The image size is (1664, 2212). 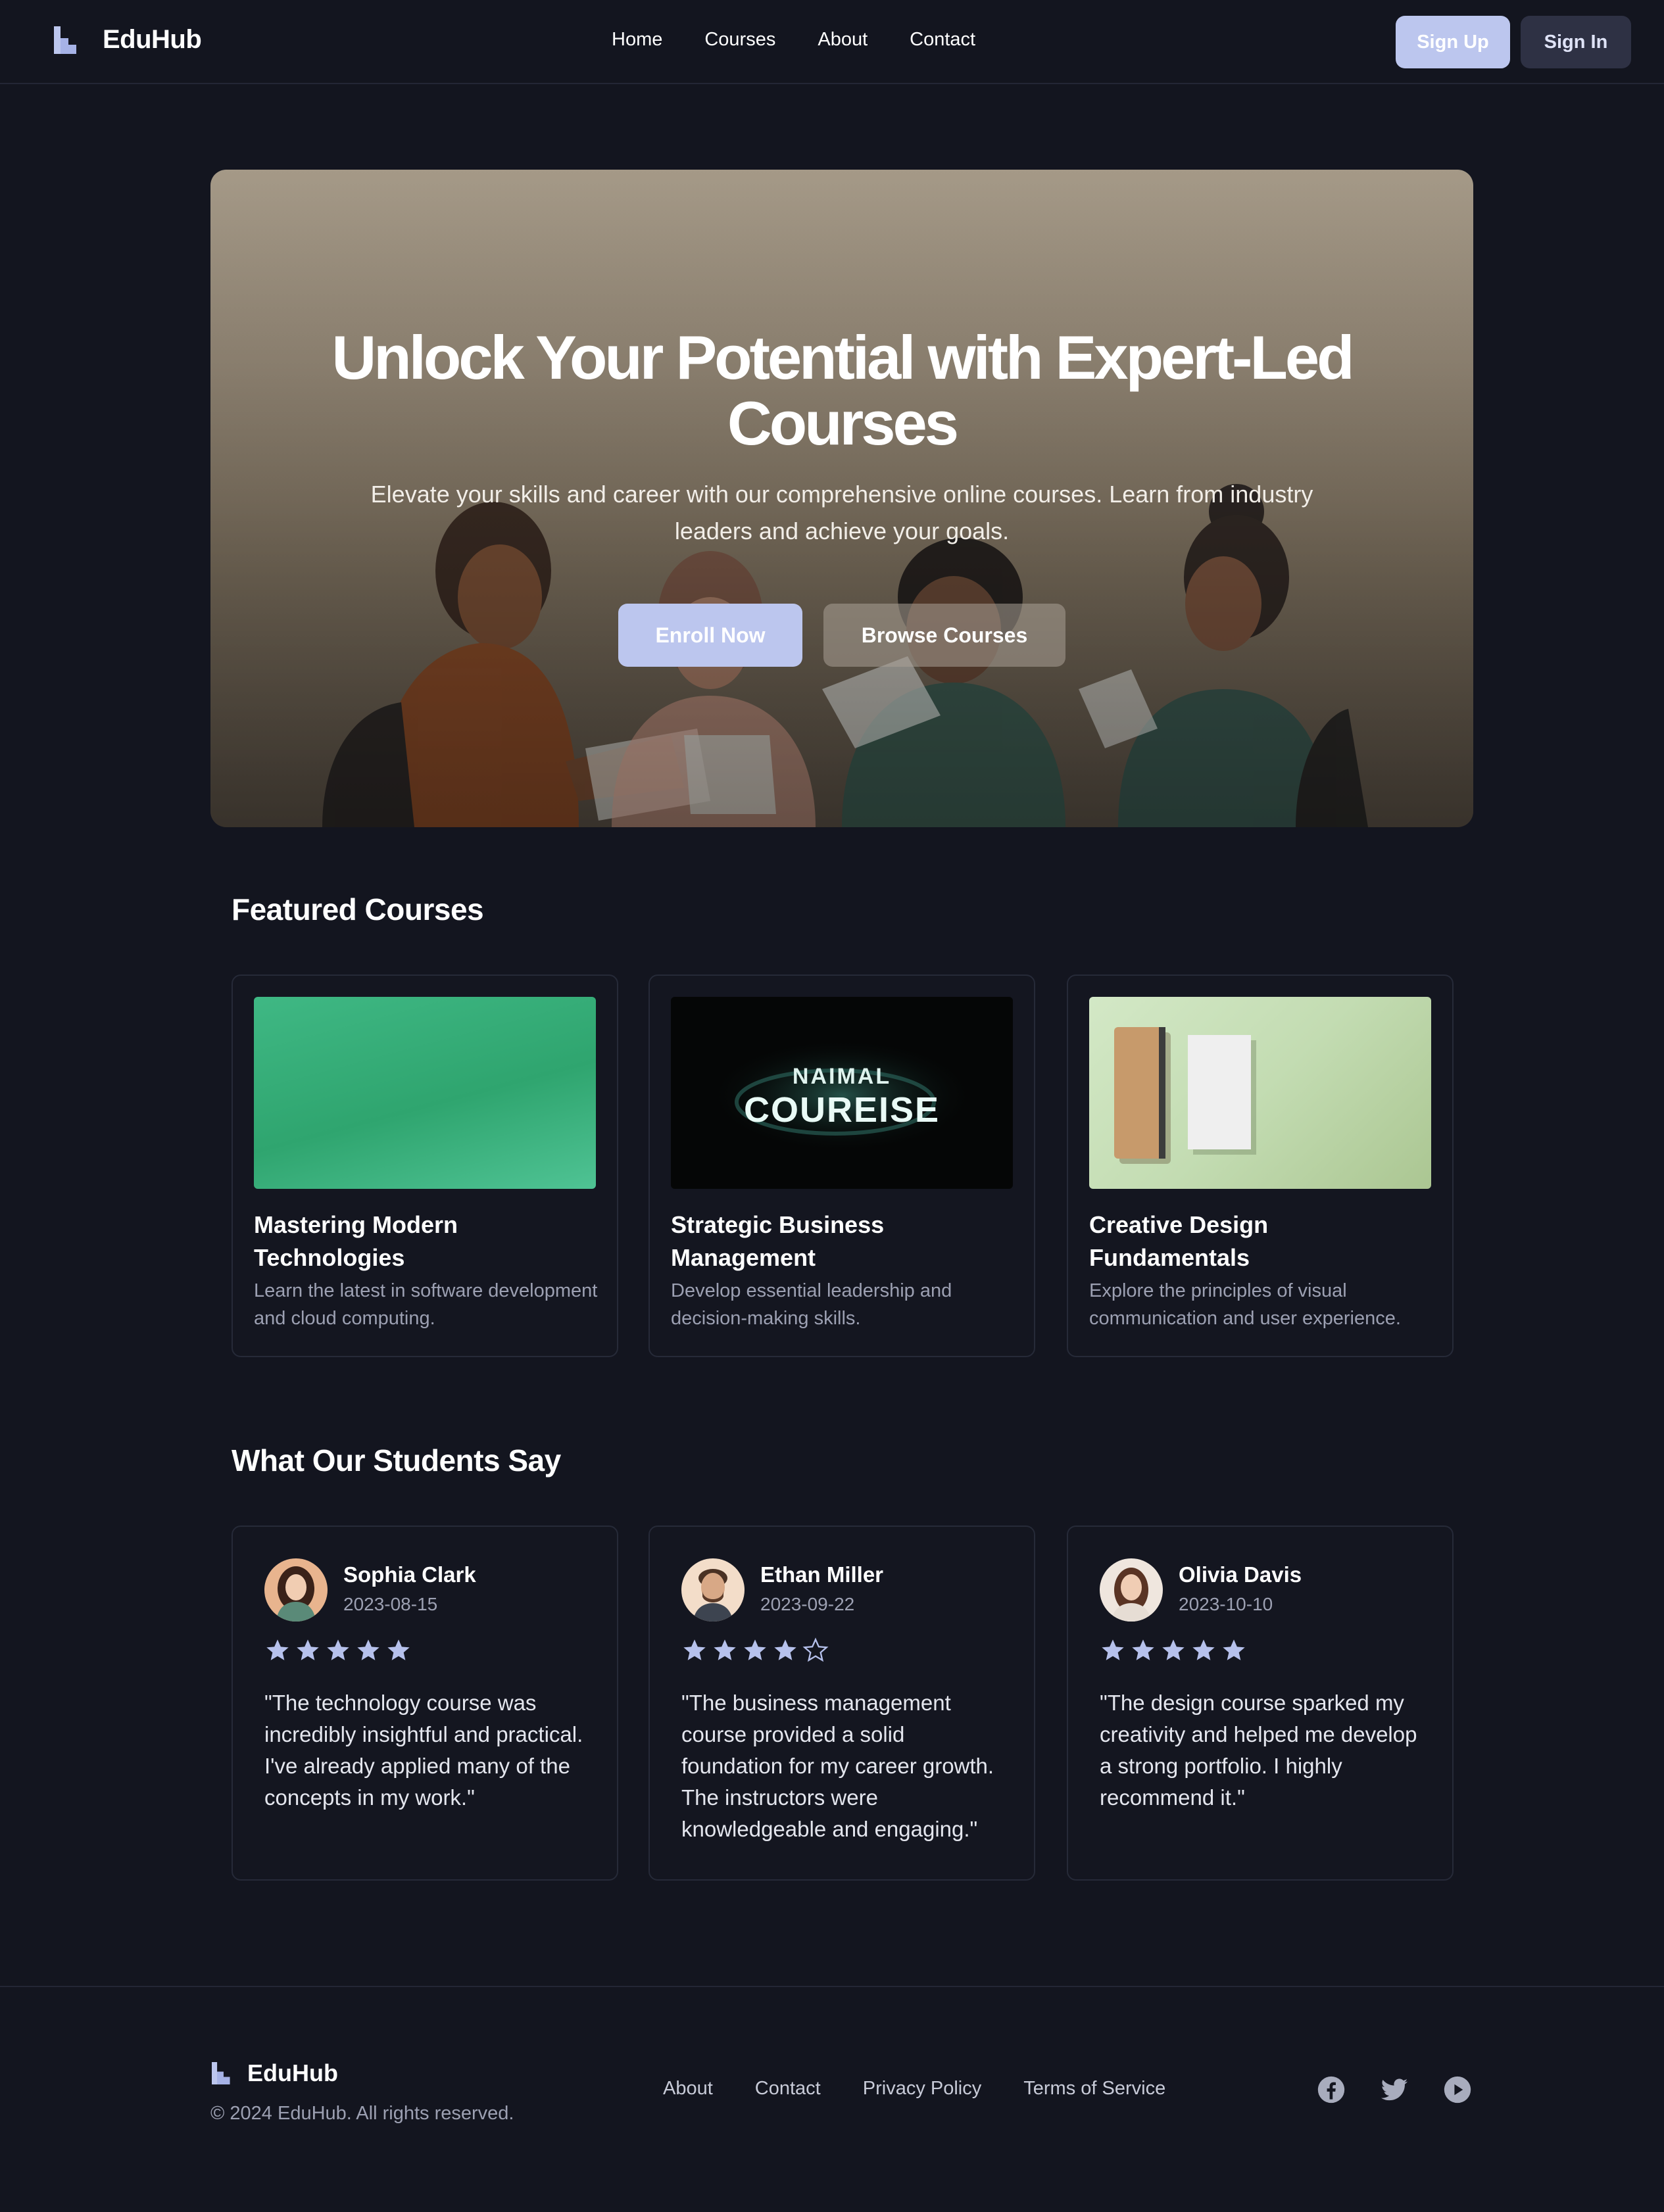 I want to click on footer-link-privacy: Privacy Policy, so click(x=922, y=2089).